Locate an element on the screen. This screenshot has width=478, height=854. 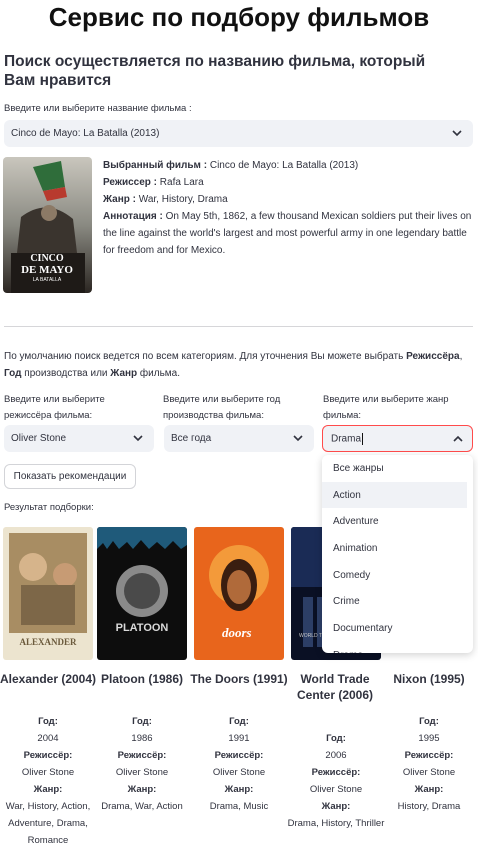
poster-title-text: CINCO is located at coordinates (47, 258).